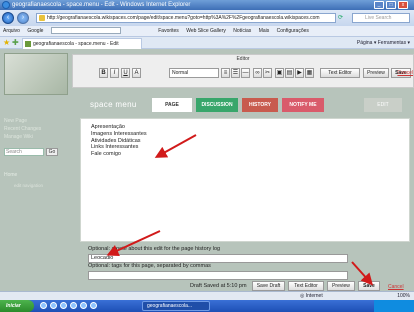  What do you see at coordinates (6, 43) in the screenshot?
I see `favorites-star-icon: ★` at bounding box center [6, 43].